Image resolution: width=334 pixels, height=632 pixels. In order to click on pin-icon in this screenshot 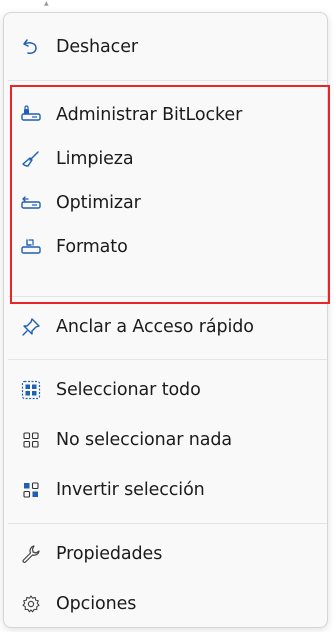, I will do `click(31, 327)`.